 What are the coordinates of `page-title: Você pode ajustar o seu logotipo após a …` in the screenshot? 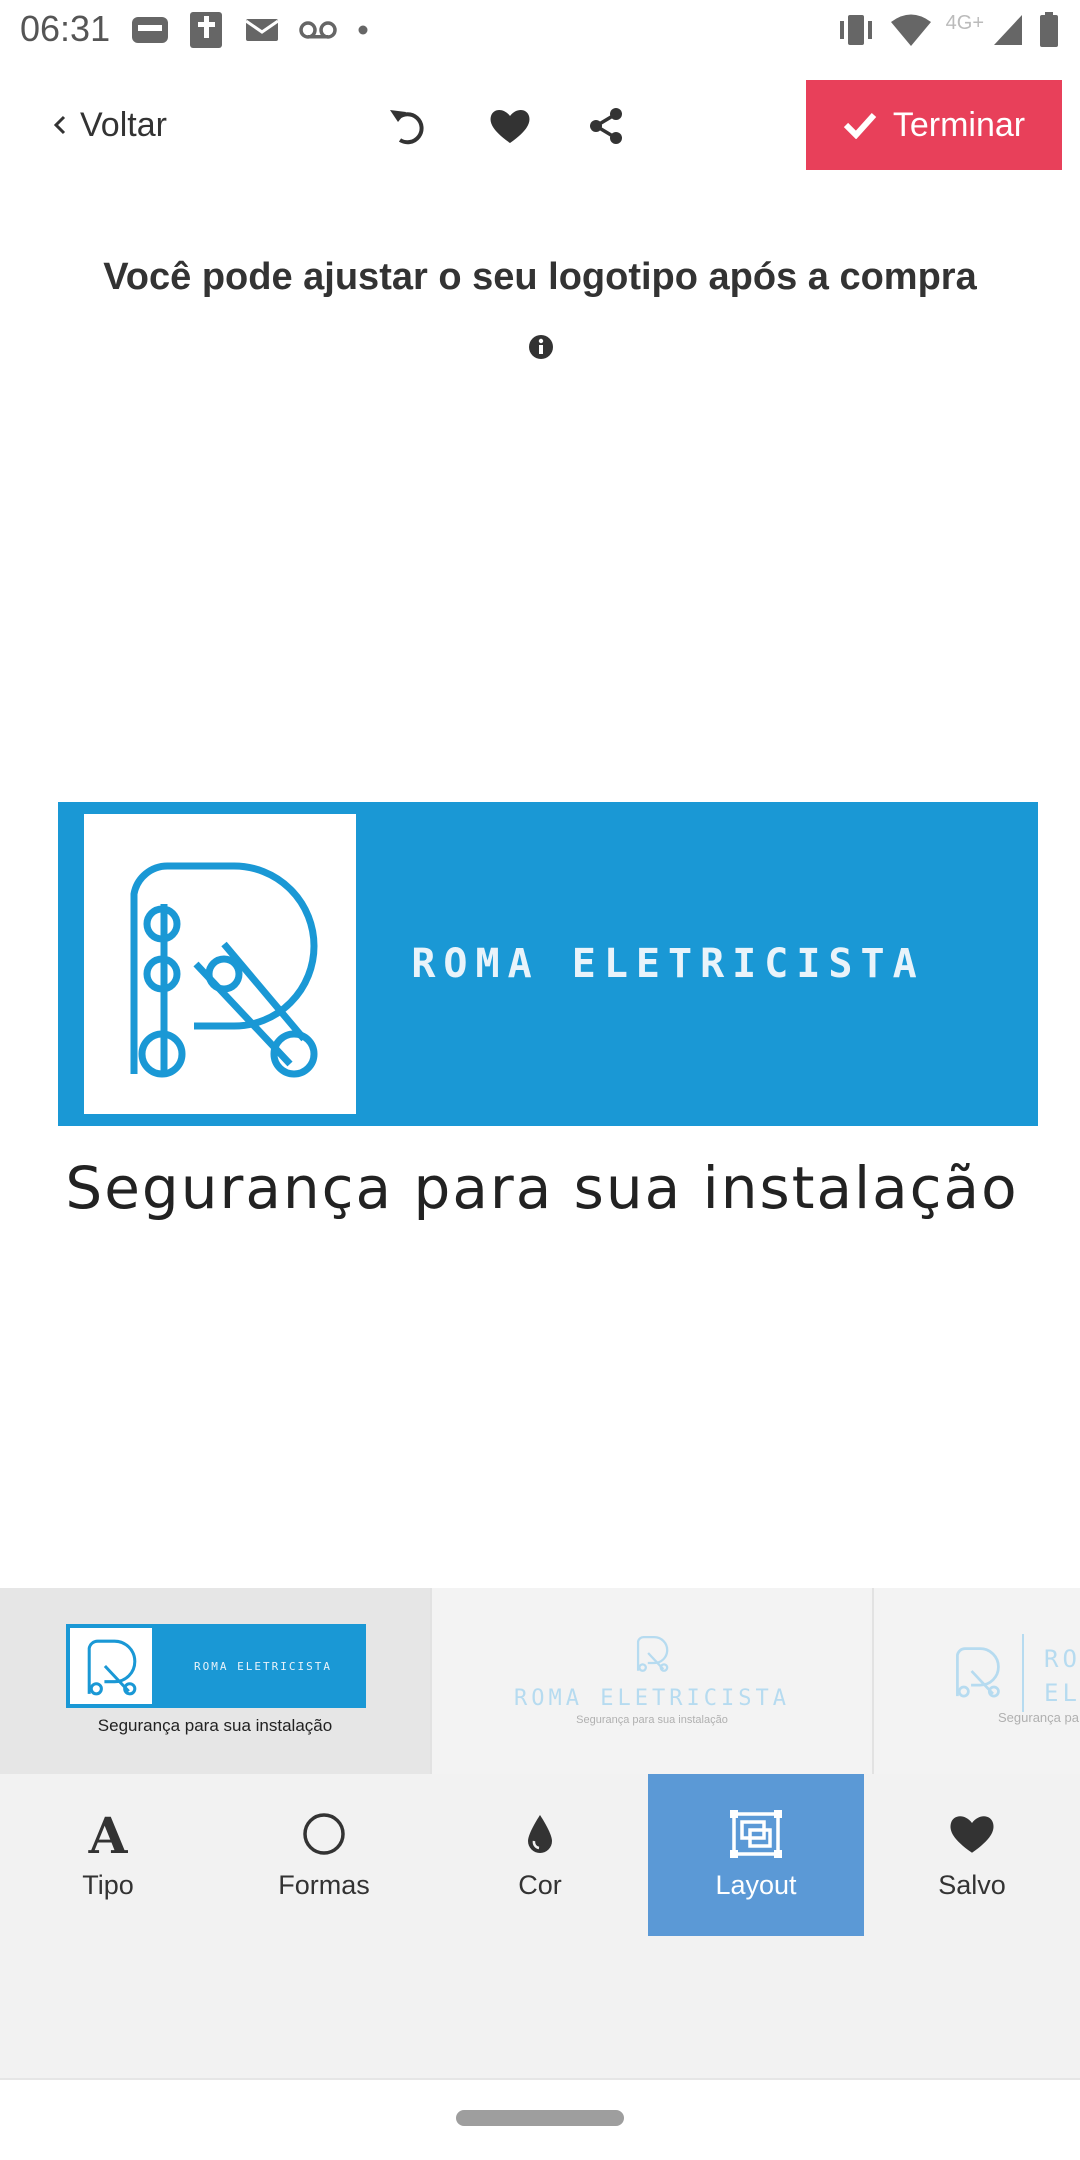 It's located at (540, 277).